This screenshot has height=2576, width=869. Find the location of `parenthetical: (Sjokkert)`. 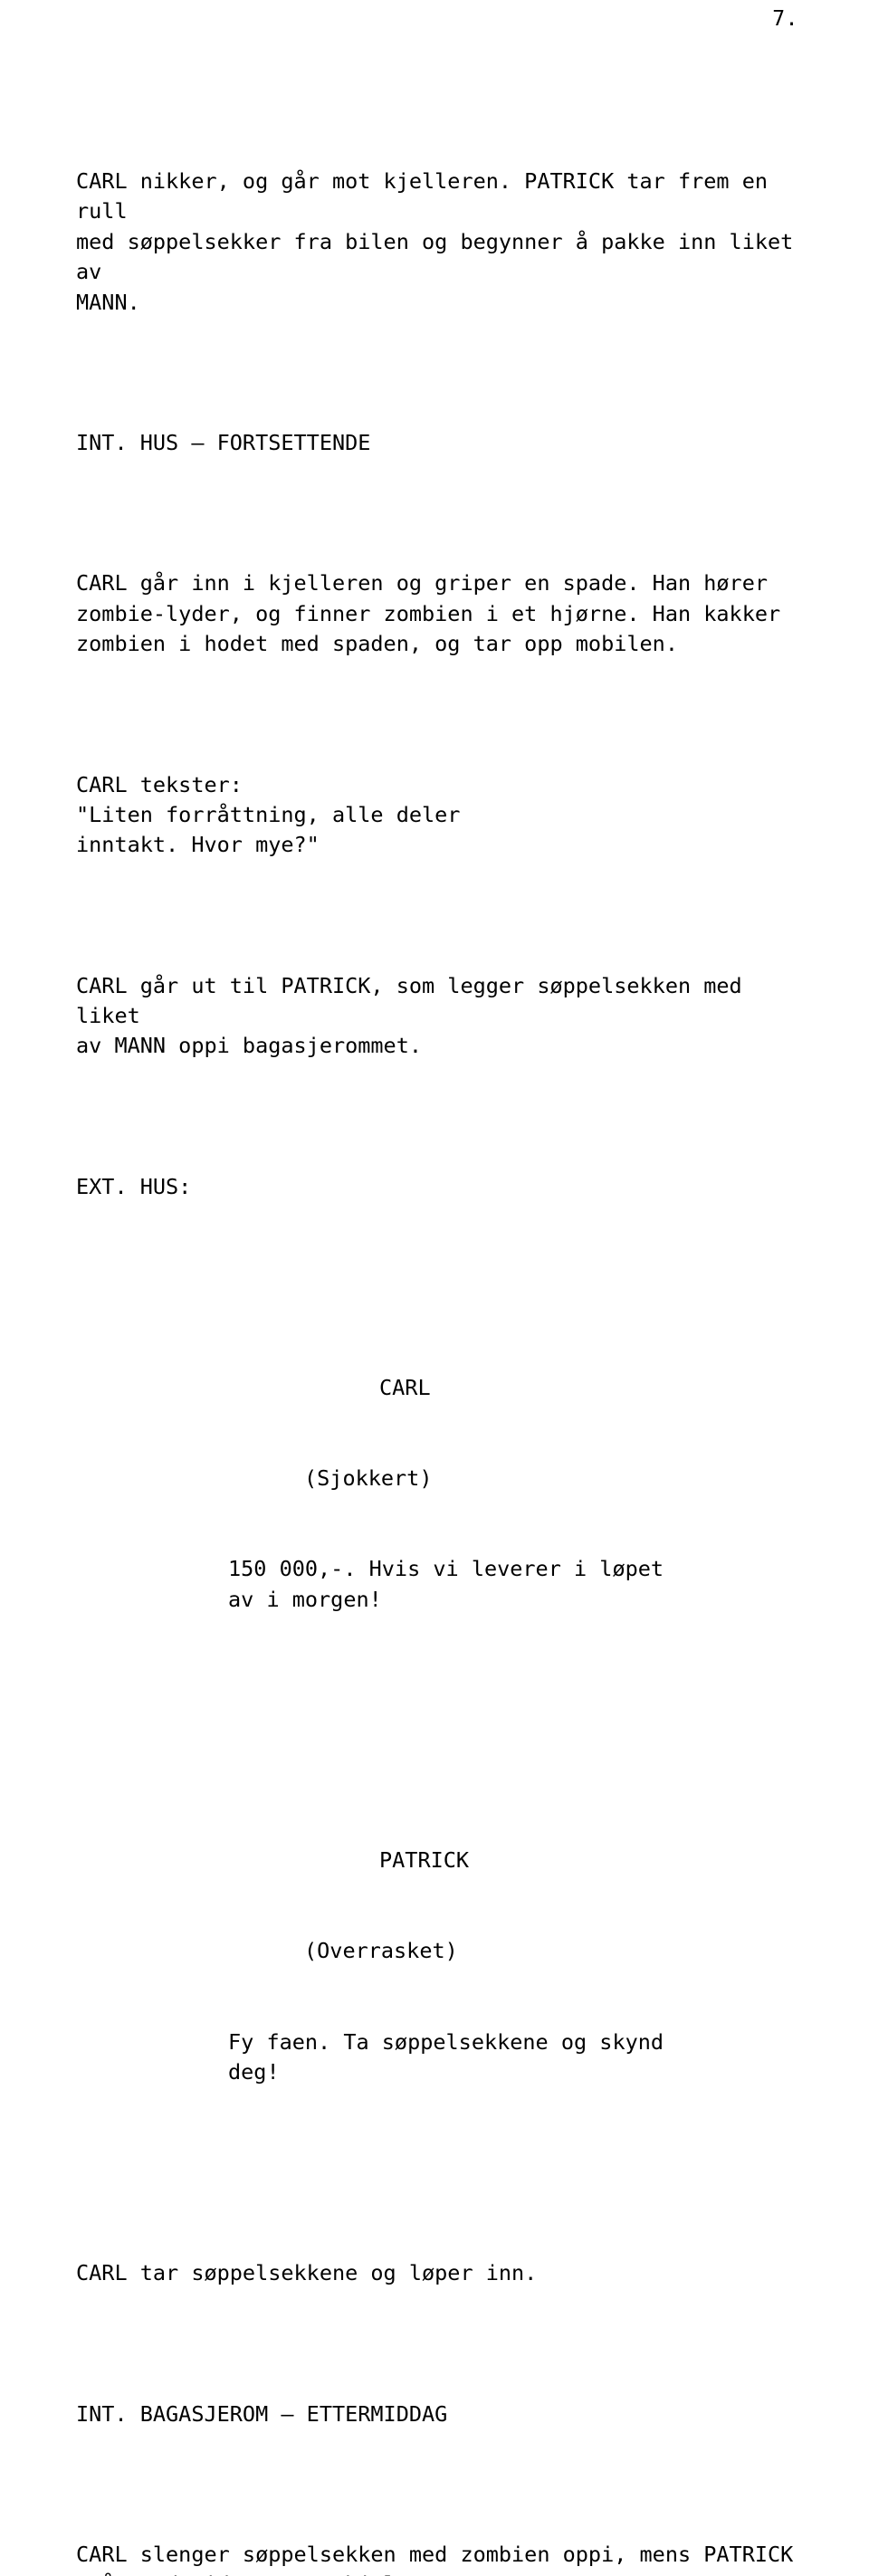

parenthetical: (Sjokkert) is located at coordinates (368, 1479).